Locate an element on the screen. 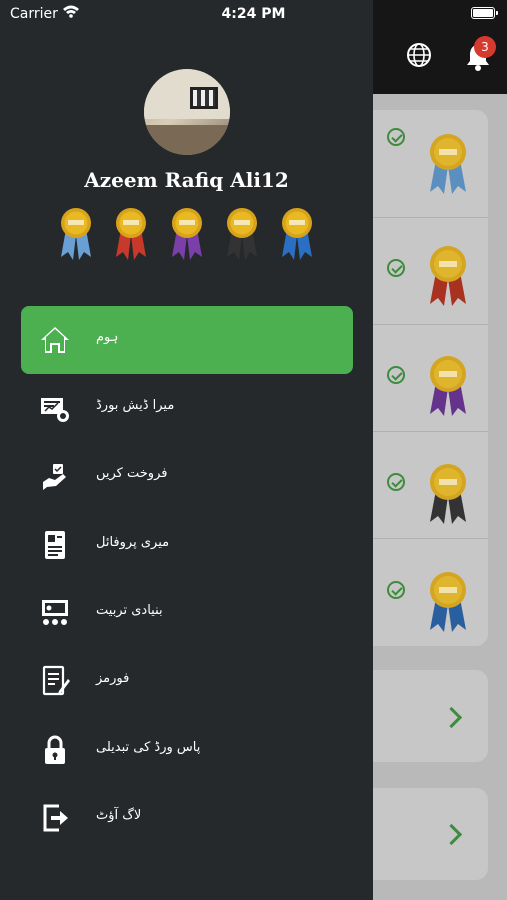  status-time: 4:24 PM is located at coordinates (253, 14).